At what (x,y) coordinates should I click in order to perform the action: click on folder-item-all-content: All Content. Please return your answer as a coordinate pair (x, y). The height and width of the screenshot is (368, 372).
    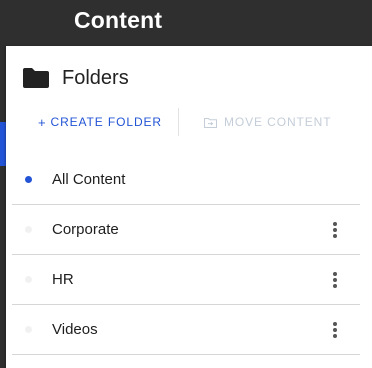
    Looking at the image, I should click on (186, 180).